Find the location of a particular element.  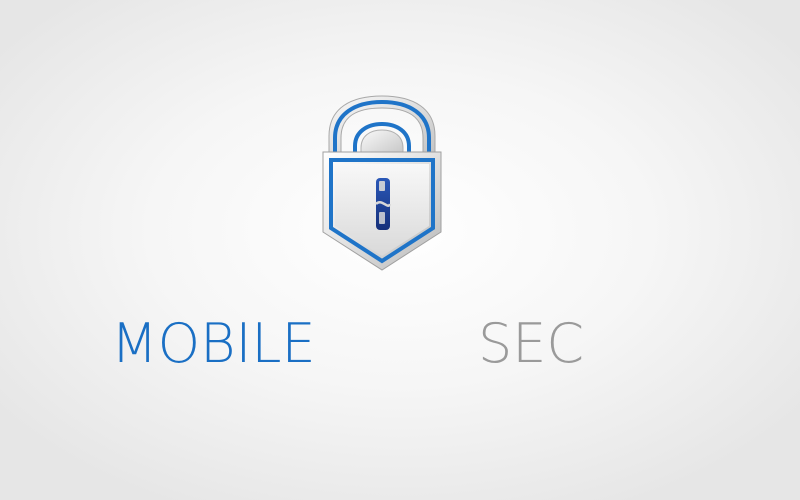

mobilesec-logo is located at coordinates (382, 184).